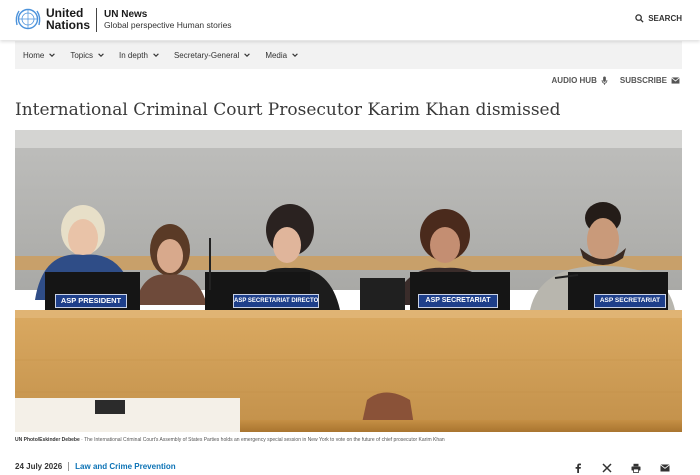 This screenshot has height=475, width=700. I want to click on article-meta: 24 July 2026 Law and Crime Prevention, so click(95, 466).